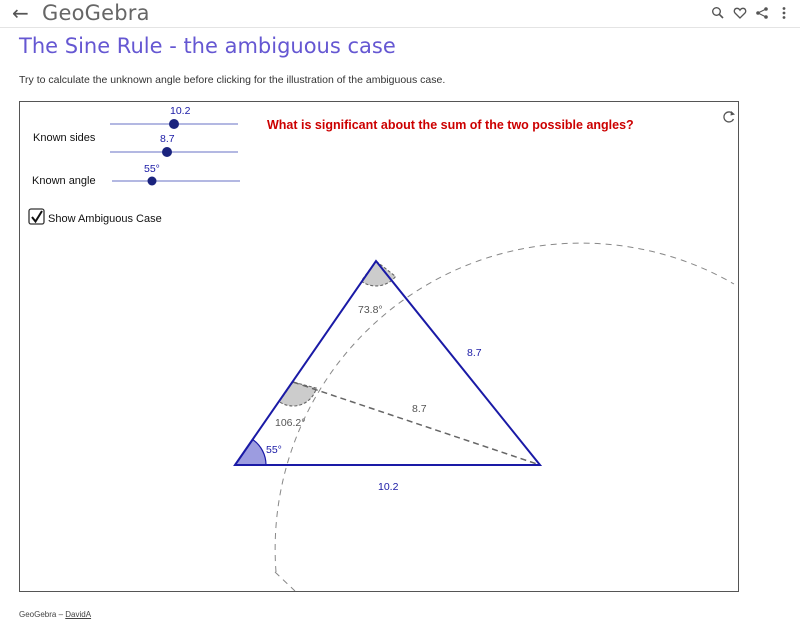 The image size is (800, 624). What do you see at coordinates (419, 409) in the screenshot?
I see `dashed-side-length-label: 8.7` at bounding box center [419, 409].